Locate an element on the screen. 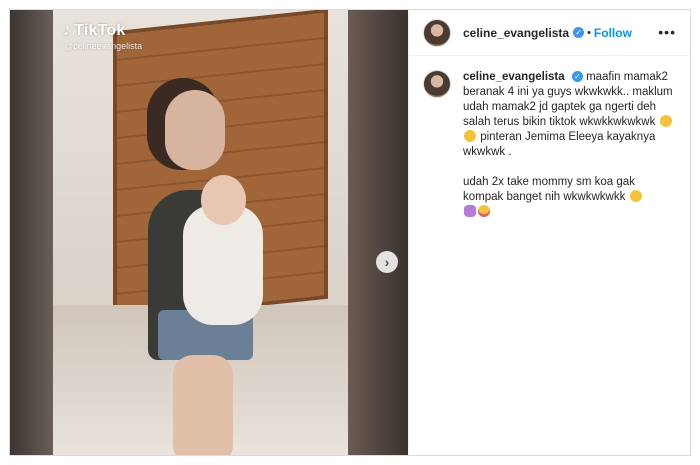 This screenshot has width=700, height=465. tiktok-note-icon: ♪ is located at coordinates (67, 30).